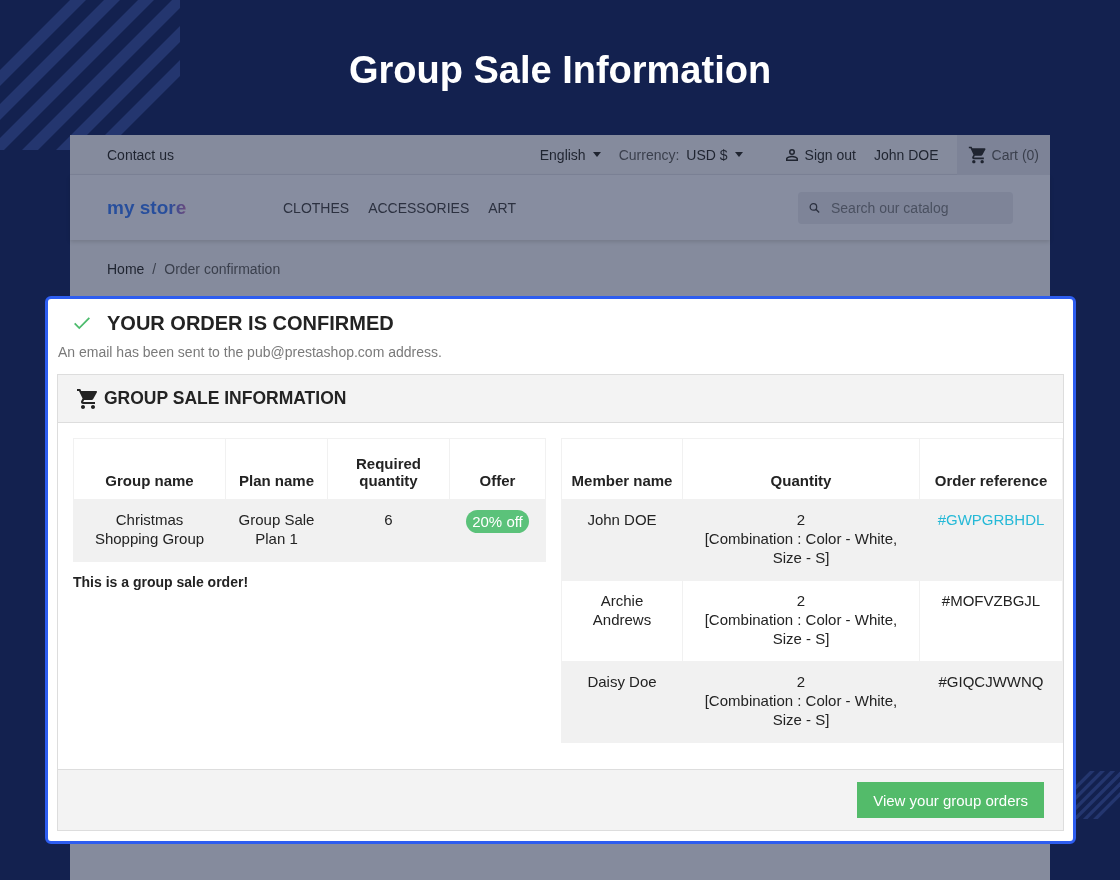 The height and width of the screenshot is (880, 1120). Describe the element at coordinates (991, 600) in the screenshot. I see `order-reference: #MOFVZBGJL` at that location.